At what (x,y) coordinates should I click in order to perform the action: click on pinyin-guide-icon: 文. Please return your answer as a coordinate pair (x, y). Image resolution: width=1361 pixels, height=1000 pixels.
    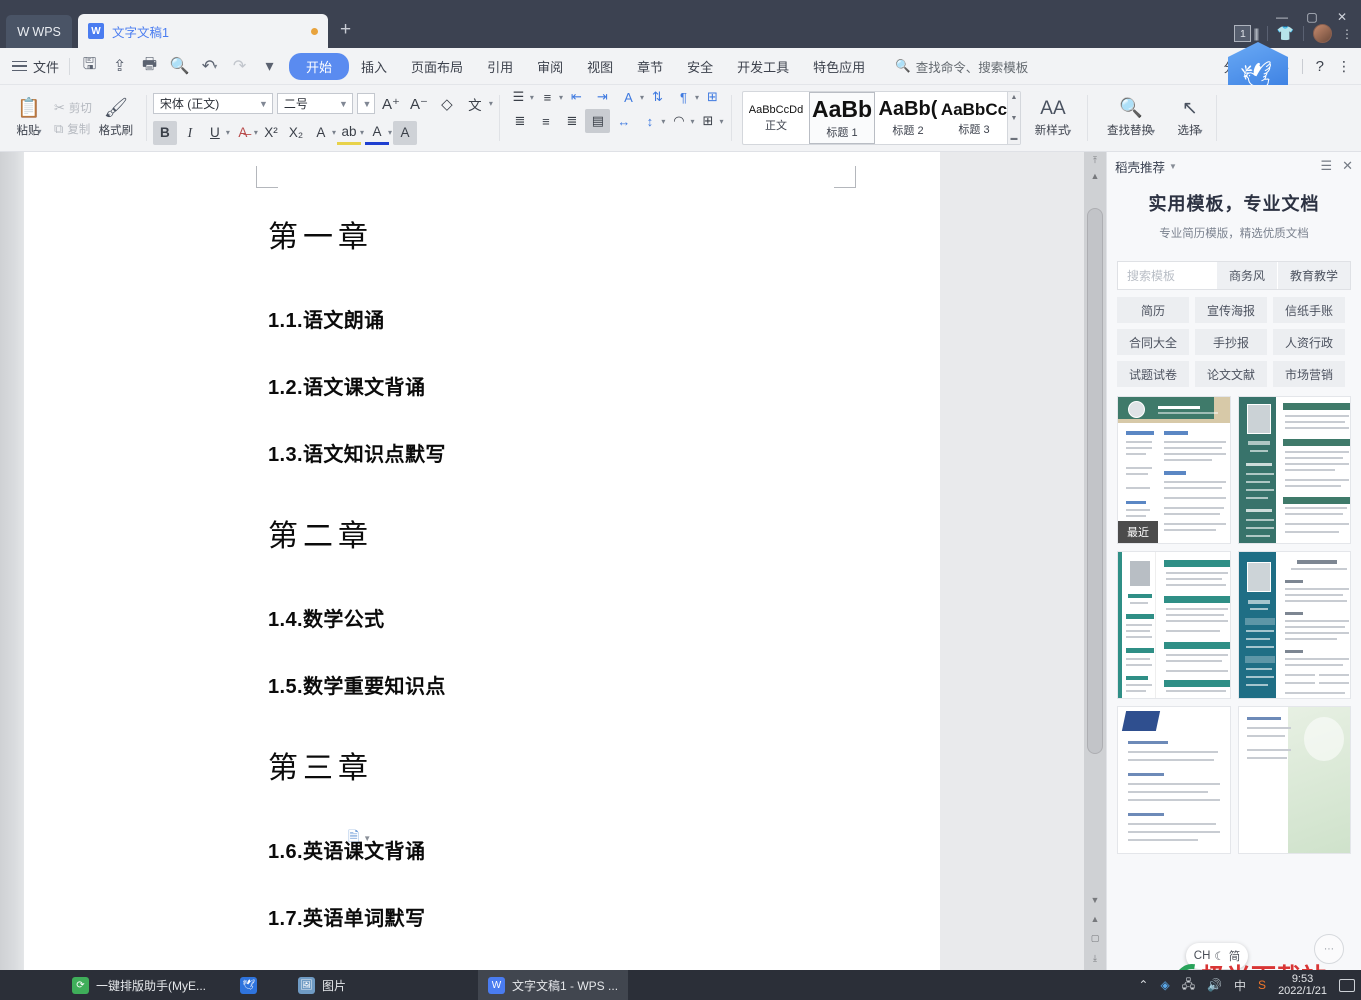
    Looking at the image, I should click on (475, 104).